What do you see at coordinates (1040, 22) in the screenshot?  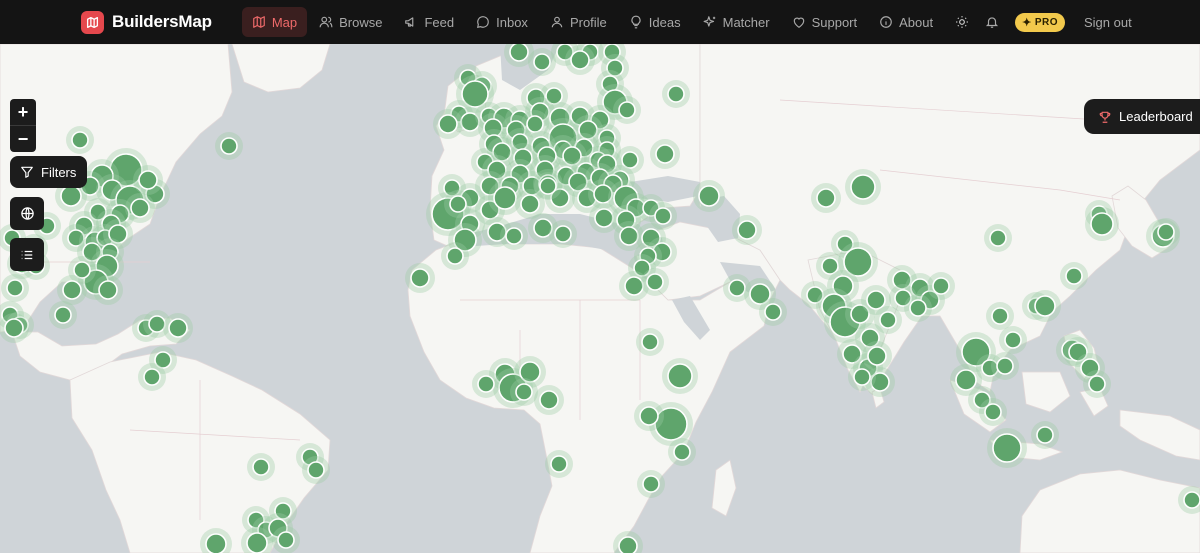 I see `pro-badge: ✦ PRO` at bounding box center [1040, 22].